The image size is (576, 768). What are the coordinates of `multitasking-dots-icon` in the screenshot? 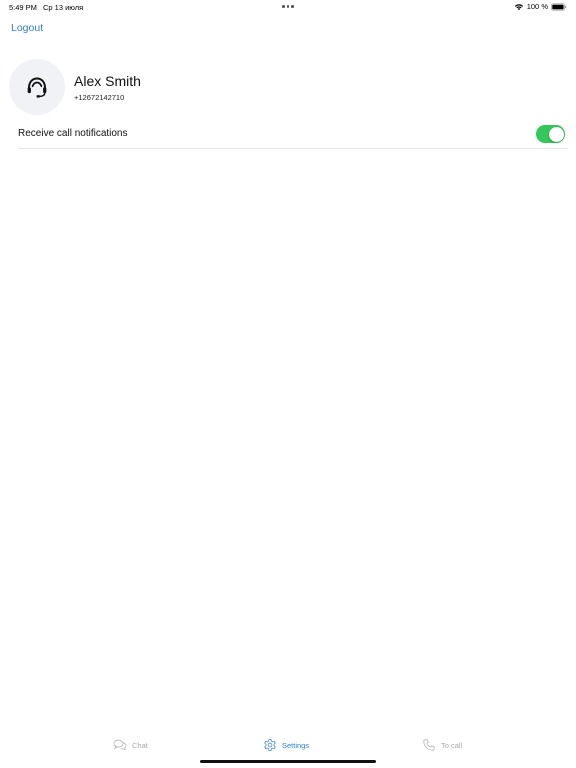 It's located at (288, 6).